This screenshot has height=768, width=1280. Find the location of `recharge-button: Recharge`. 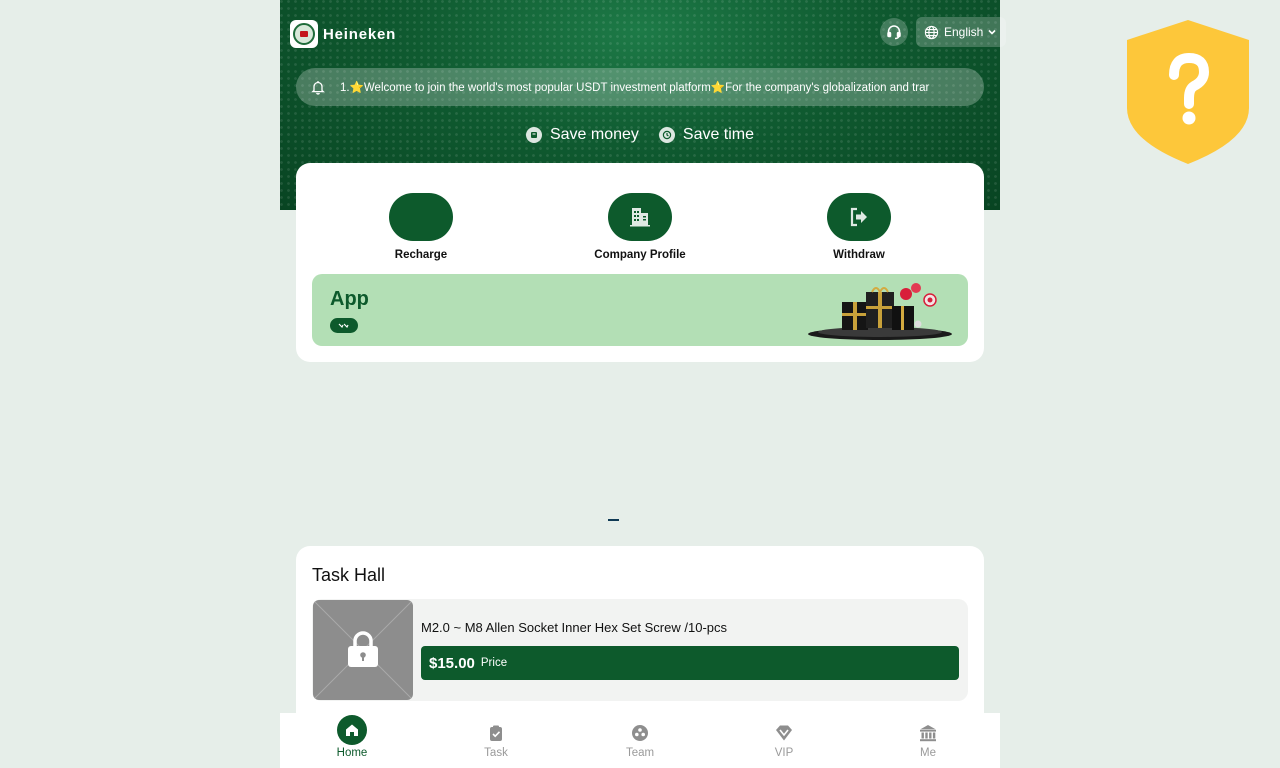

recharge-button: Recharge is located at coordinates (421, 227).